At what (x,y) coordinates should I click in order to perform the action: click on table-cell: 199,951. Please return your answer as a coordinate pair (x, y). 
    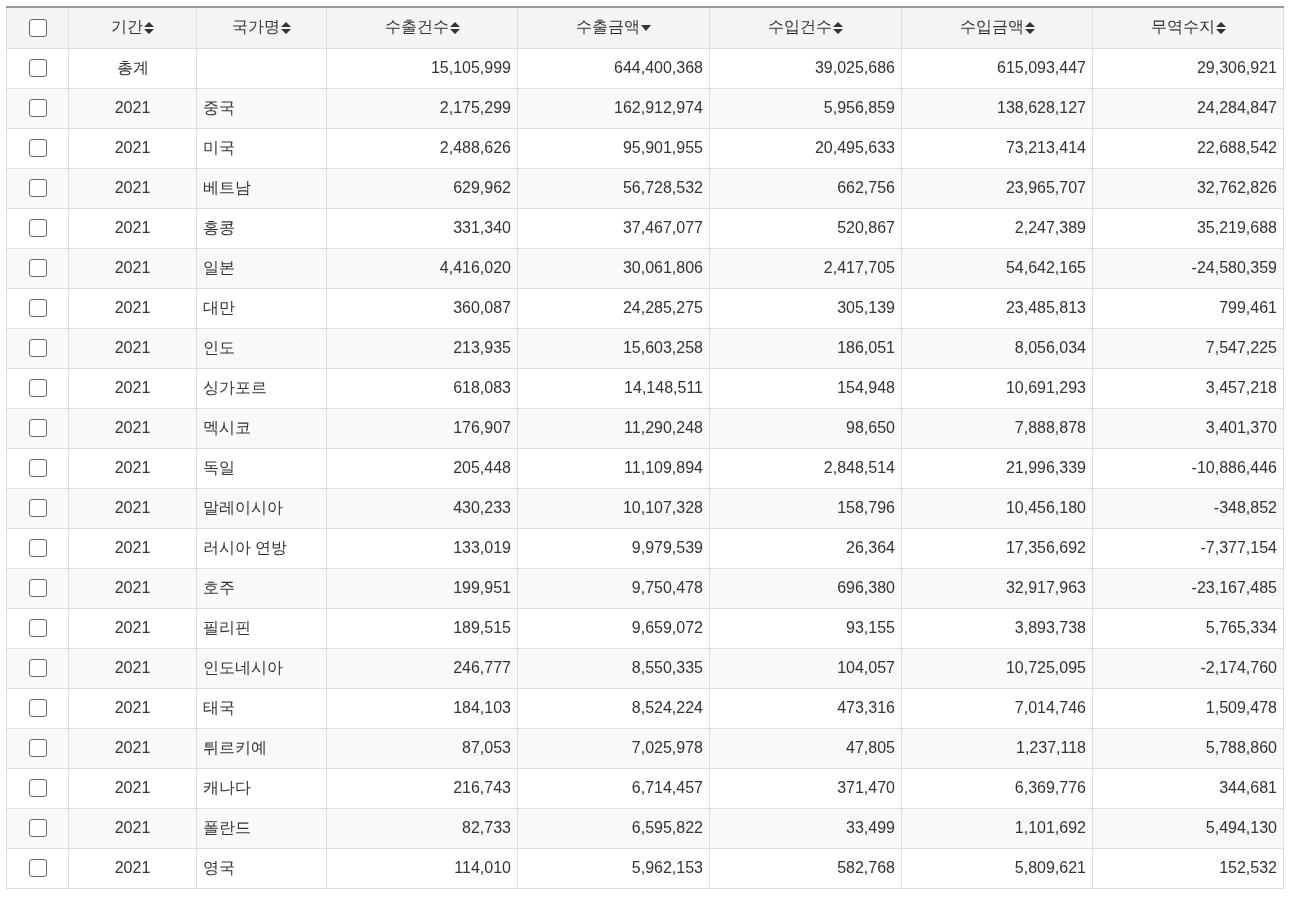
    Looking at the image, I should click on (482, 587).